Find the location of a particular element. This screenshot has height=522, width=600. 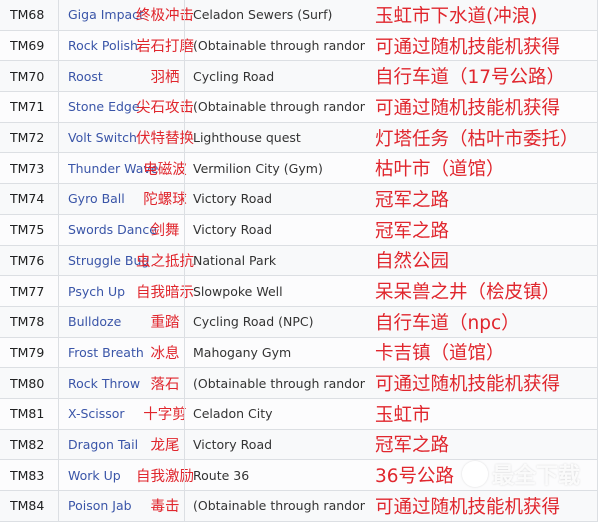

location-translation: 呆呆兽之井（桧皮镇） is located at coordinates (468, 293).